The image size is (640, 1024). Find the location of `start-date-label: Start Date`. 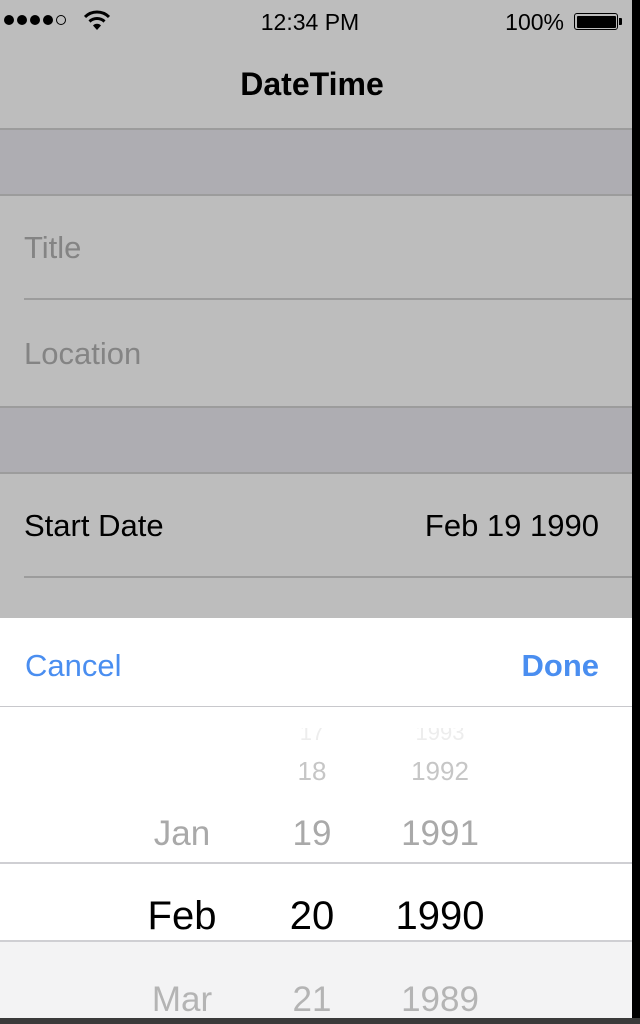

start-date-label: Start Date is located at coordinates (94, 525).